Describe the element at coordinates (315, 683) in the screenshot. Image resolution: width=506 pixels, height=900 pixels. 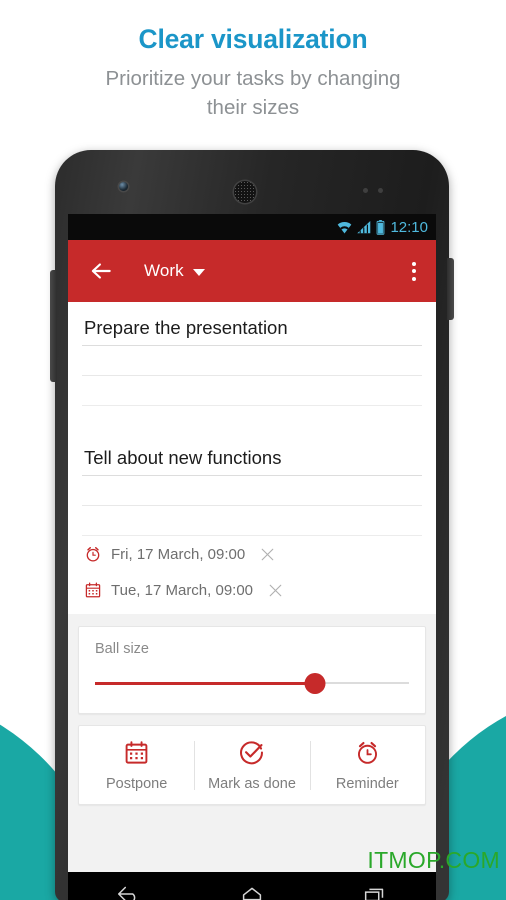
I see `slider-thumb` at that location.